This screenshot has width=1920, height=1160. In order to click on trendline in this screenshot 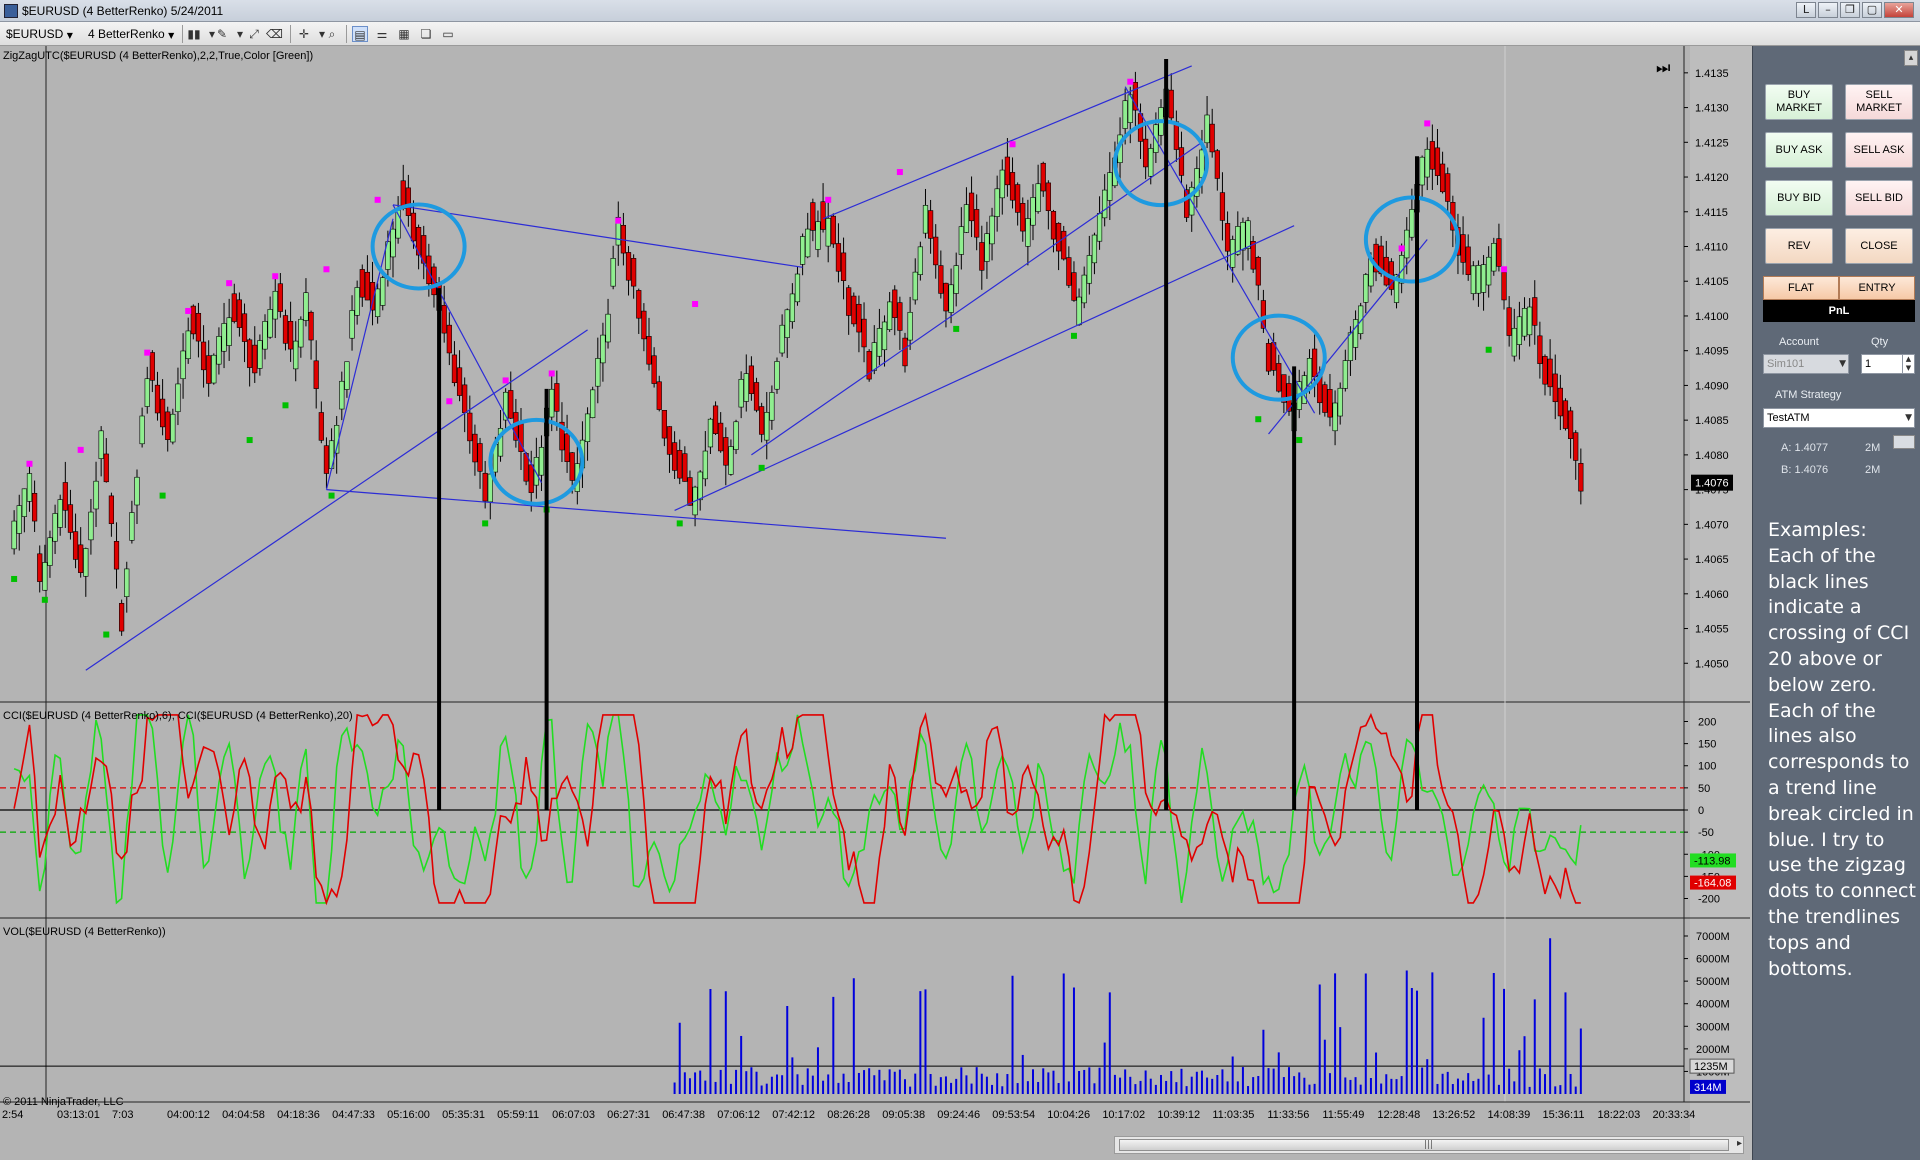, I will do `click(336, 500)`.